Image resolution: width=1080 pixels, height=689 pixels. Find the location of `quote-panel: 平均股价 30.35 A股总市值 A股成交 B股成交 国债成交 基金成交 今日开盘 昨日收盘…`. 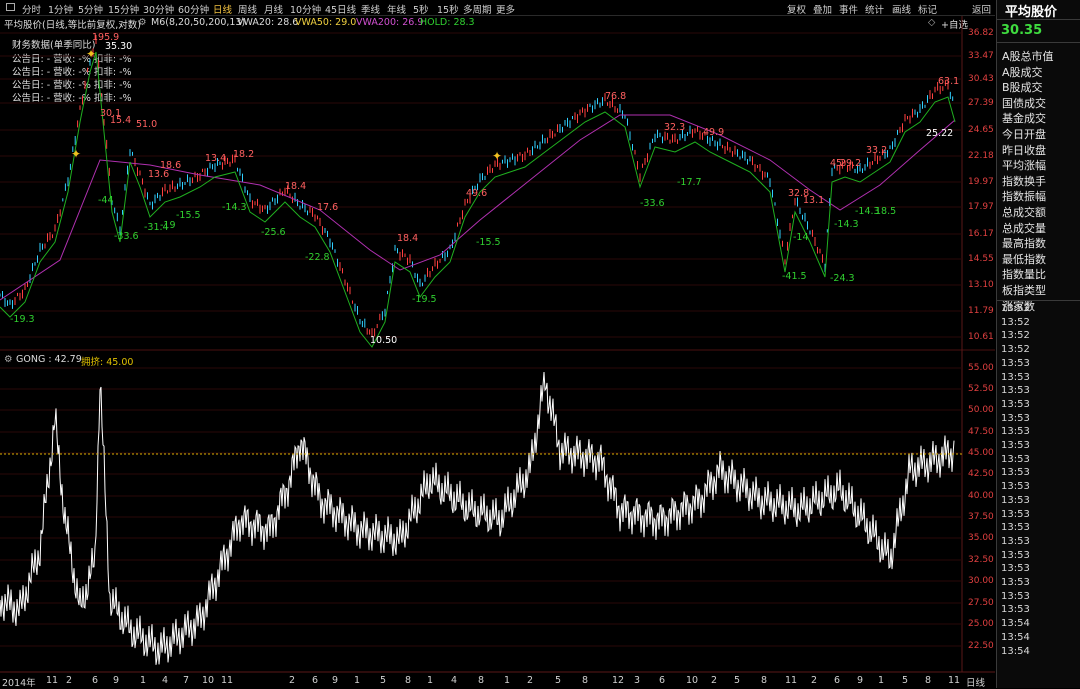

quote-panel: 平均股价 30.35 A股总市值 A股成交 B股成交 国债成交 基金成交 今日开盘 昨日收盘… is located at coordinates (1038, 344).